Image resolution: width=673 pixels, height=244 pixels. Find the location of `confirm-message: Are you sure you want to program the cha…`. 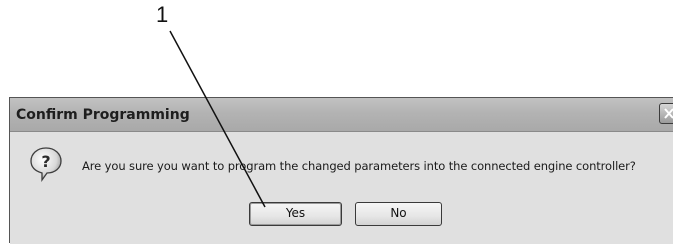

confirm-message: Are you sure you want to program the cha… is located at coordinates (359, 166).